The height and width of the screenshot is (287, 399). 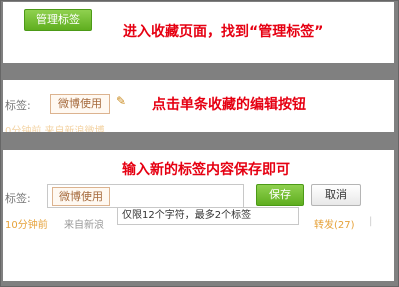 What do you see at coordinates (229, 105) in the screenshot?
I see `step2-instruction: 点击单条收藏的编辑按钮` at bounding box center [229, 105].